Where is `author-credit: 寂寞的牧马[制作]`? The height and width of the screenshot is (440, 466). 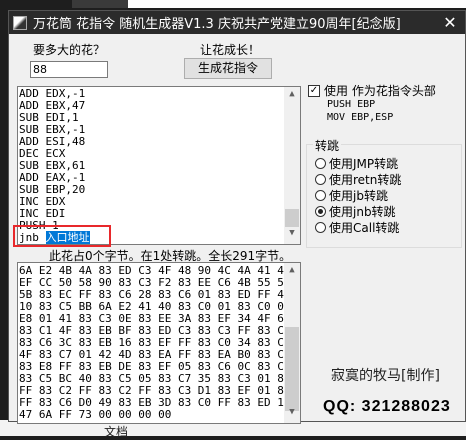
author-credit: 寂寞的牧马[制作] is located at coordinates (385, 376).